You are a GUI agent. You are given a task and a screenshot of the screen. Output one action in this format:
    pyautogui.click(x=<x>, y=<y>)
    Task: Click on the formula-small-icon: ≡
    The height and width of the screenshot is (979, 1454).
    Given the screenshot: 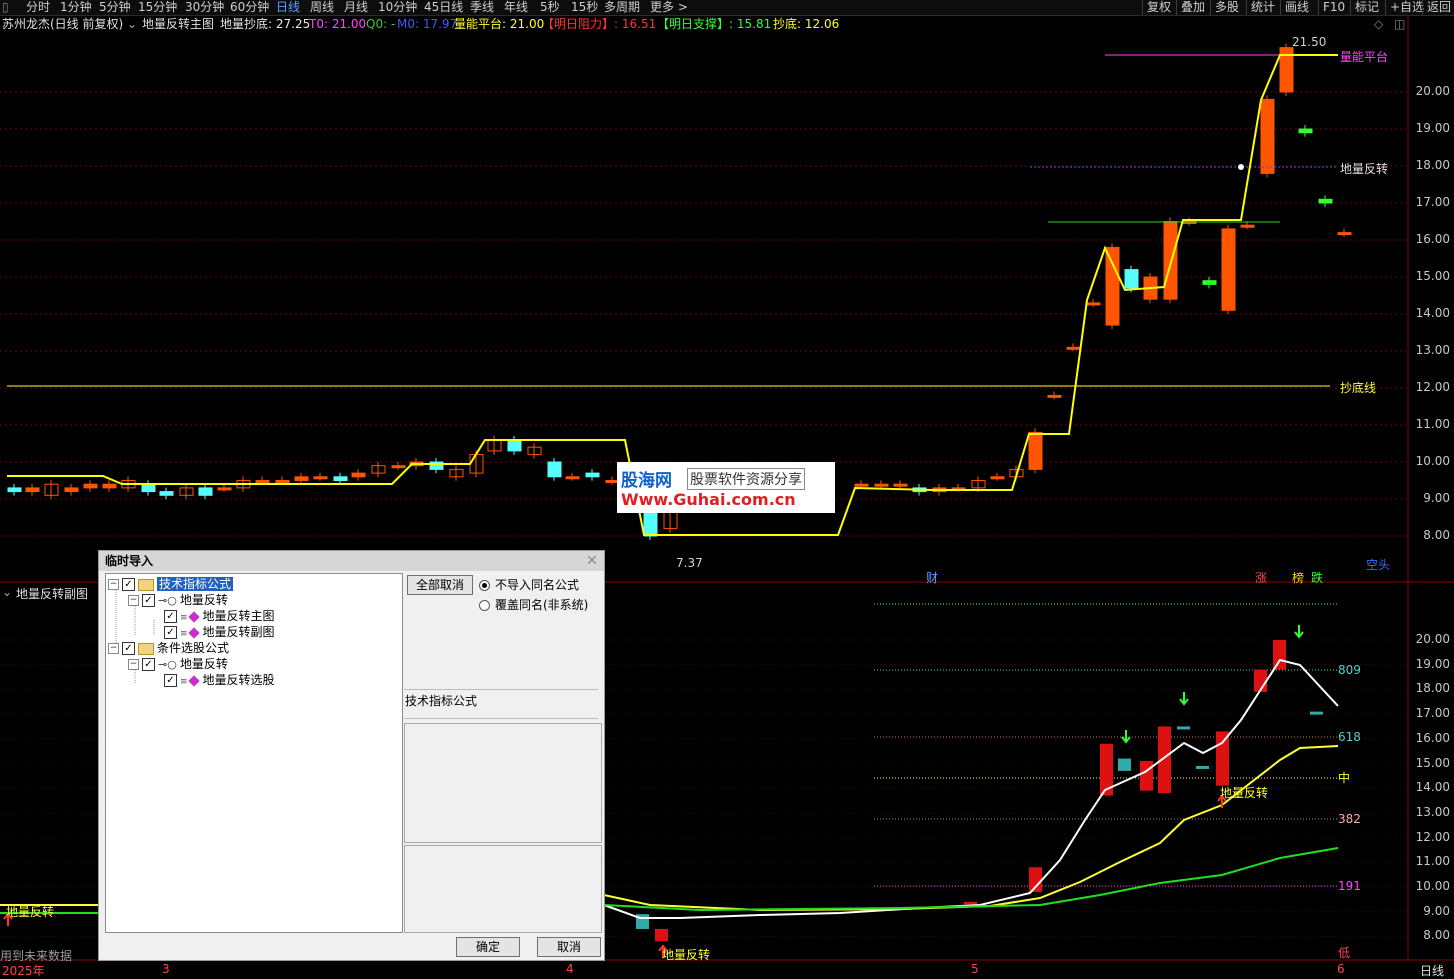 What is the action you would take?
    pyautogui.click(x=184, y=618)
    